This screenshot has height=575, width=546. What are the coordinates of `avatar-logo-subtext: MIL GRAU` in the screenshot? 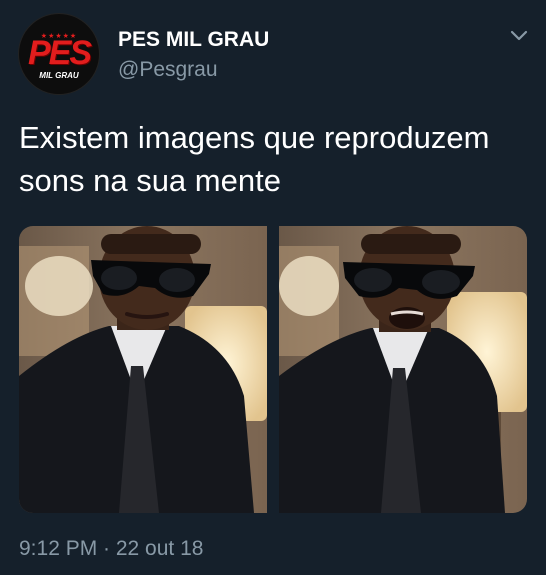 It's located at (59, 75).